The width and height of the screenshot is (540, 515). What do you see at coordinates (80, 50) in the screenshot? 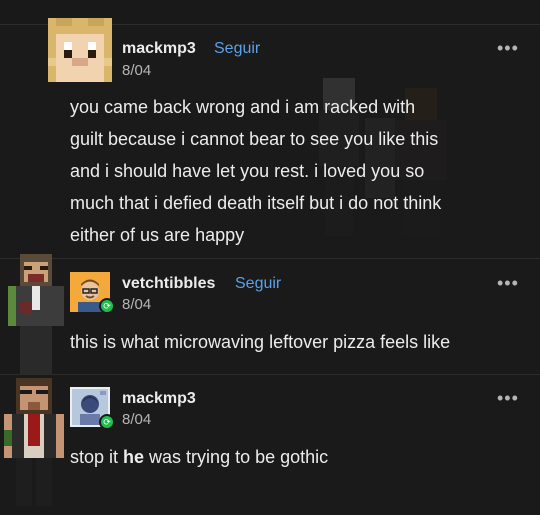
I see `avatar` at bounding box center [80, 50].